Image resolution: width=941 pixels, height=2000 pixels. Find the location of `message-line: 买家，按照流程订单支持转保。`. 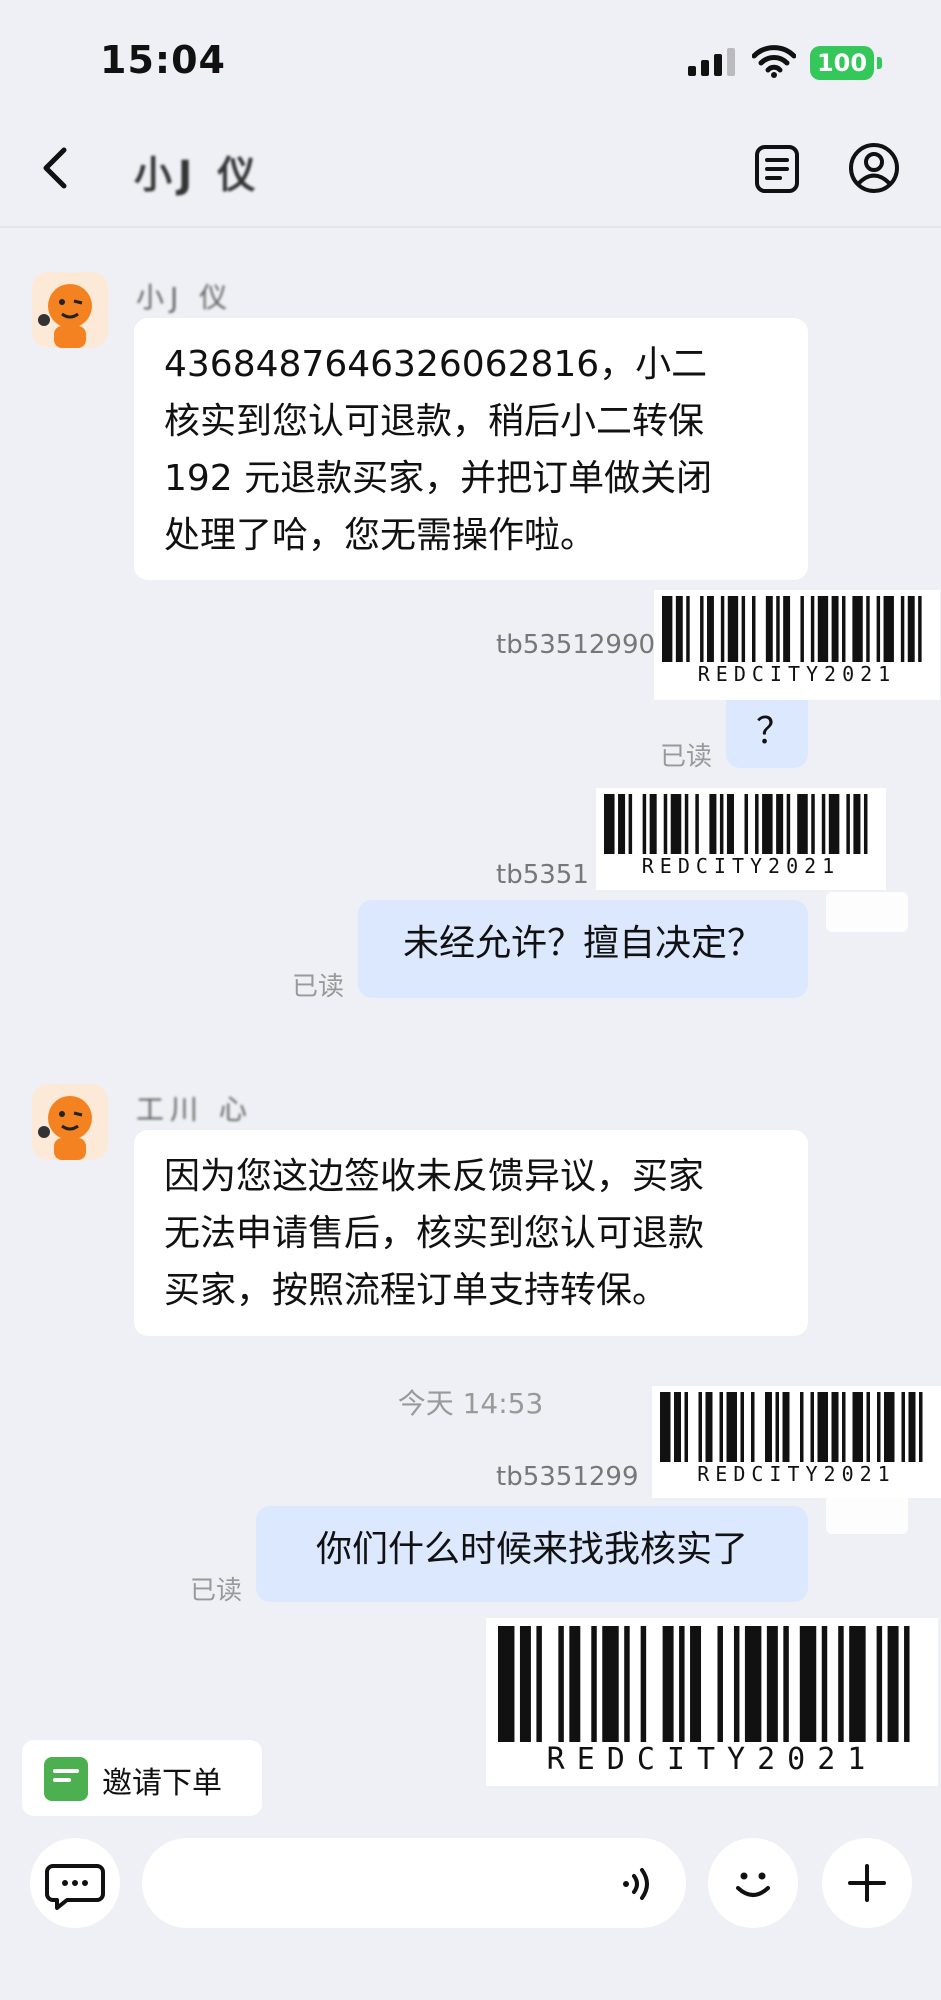

message-line: 买家，按照流程订单支持转保。 is located at coordinates (416, 1290).